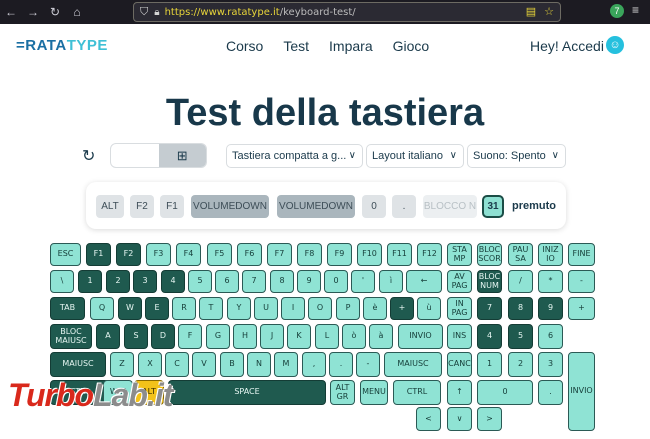 Image resolution: width=650 pixels, height=439 pixels. What do you see at coordinates (309, 254) in the screenshot?
I see `key-8: F8` at bounding box center [309, 254].